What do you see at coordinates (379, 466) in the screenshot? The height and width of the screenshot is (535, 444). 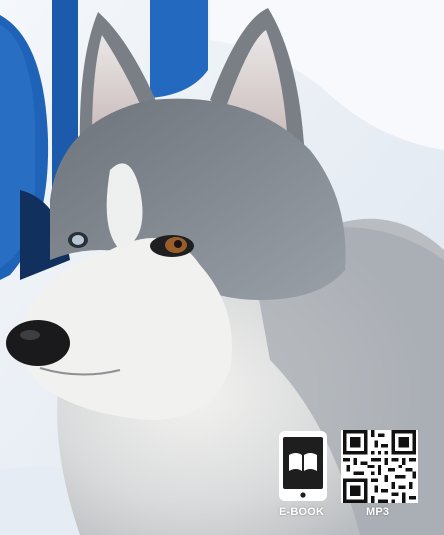 I see `qr-code-icon` at bounding box center [379, 466].